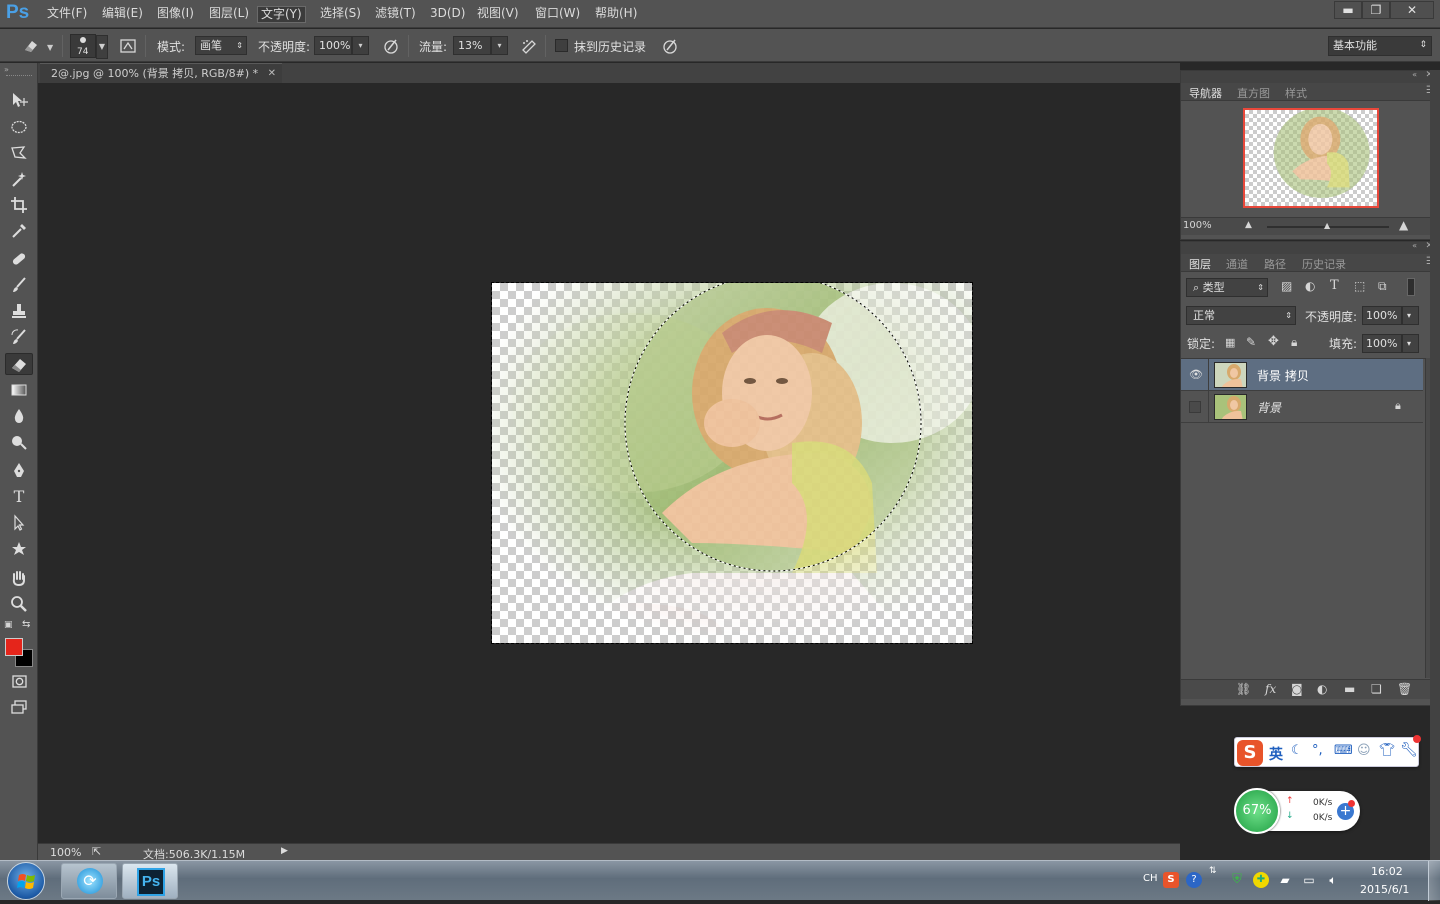  Describe the element at coordinates (19, 550) in the screenshot. I see `custom-shape-tool-icon` at that location.